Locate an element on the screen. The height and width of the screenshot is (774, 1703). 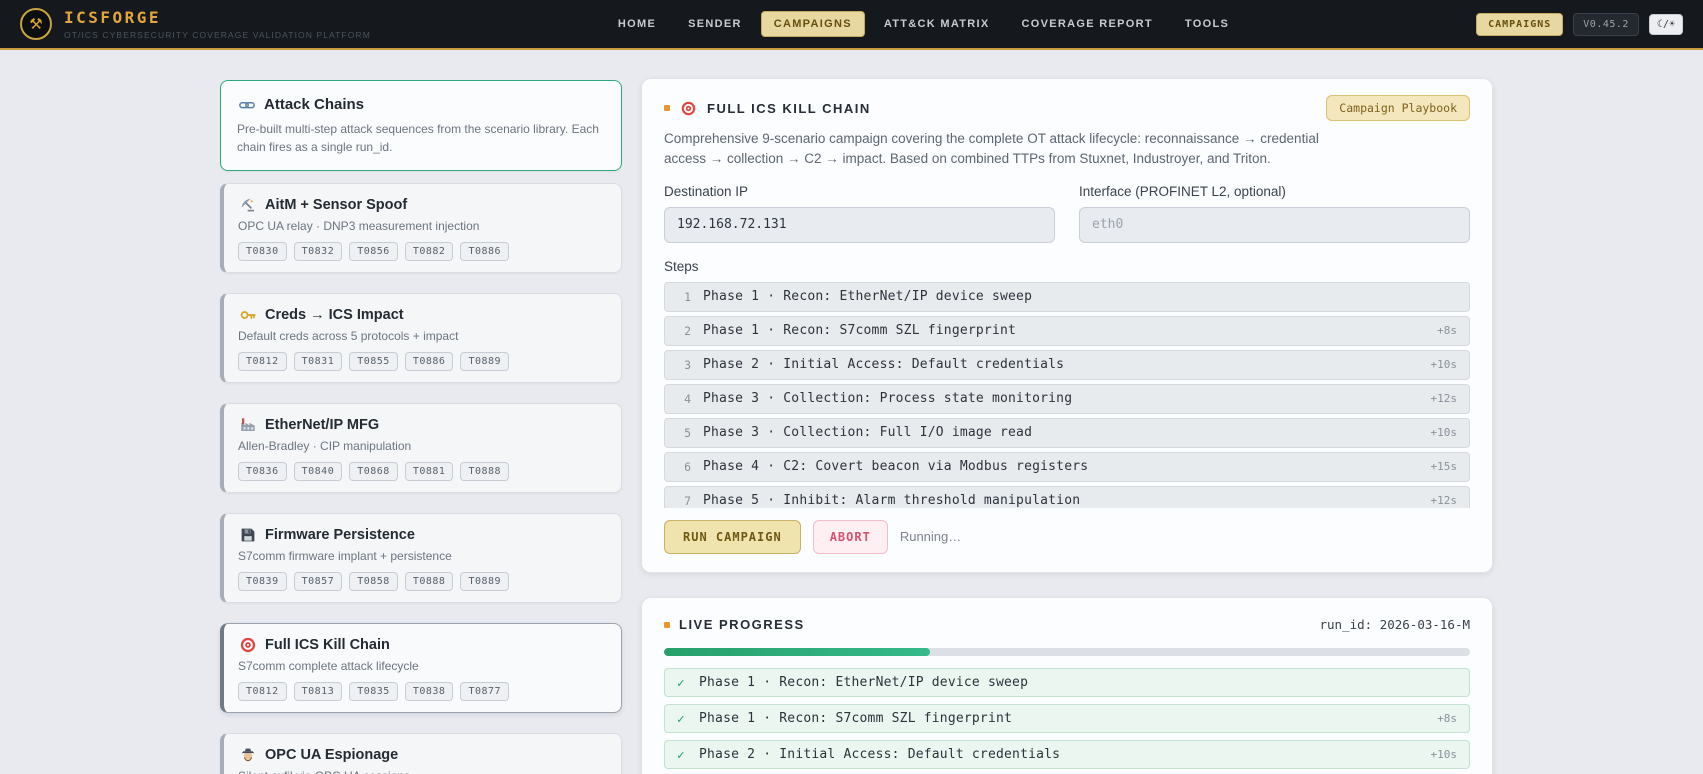
interface-field-group: Interface (PROFINET L2, optional) is located at coordinates (1274, 213).